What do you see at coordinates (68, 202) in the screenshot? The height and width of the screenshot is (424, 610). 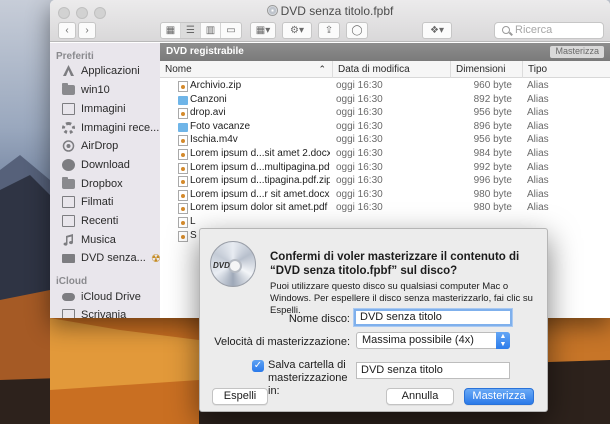 I see `film-icon` at bounding box center [68, 202].